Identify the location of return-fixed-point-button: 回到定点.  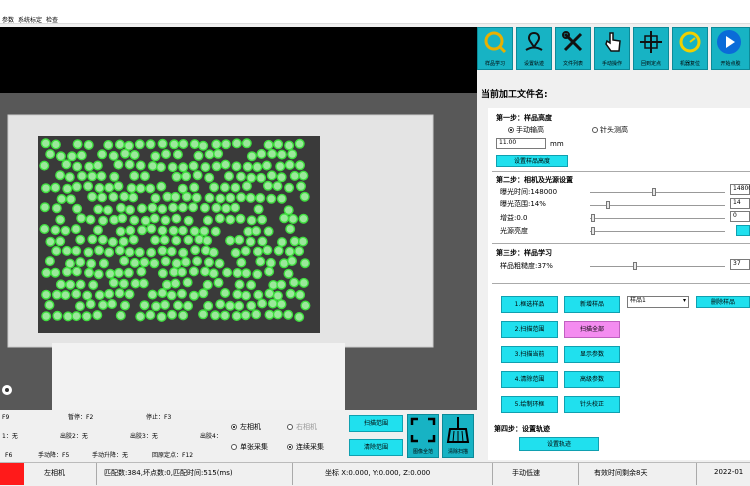
(651, 48).